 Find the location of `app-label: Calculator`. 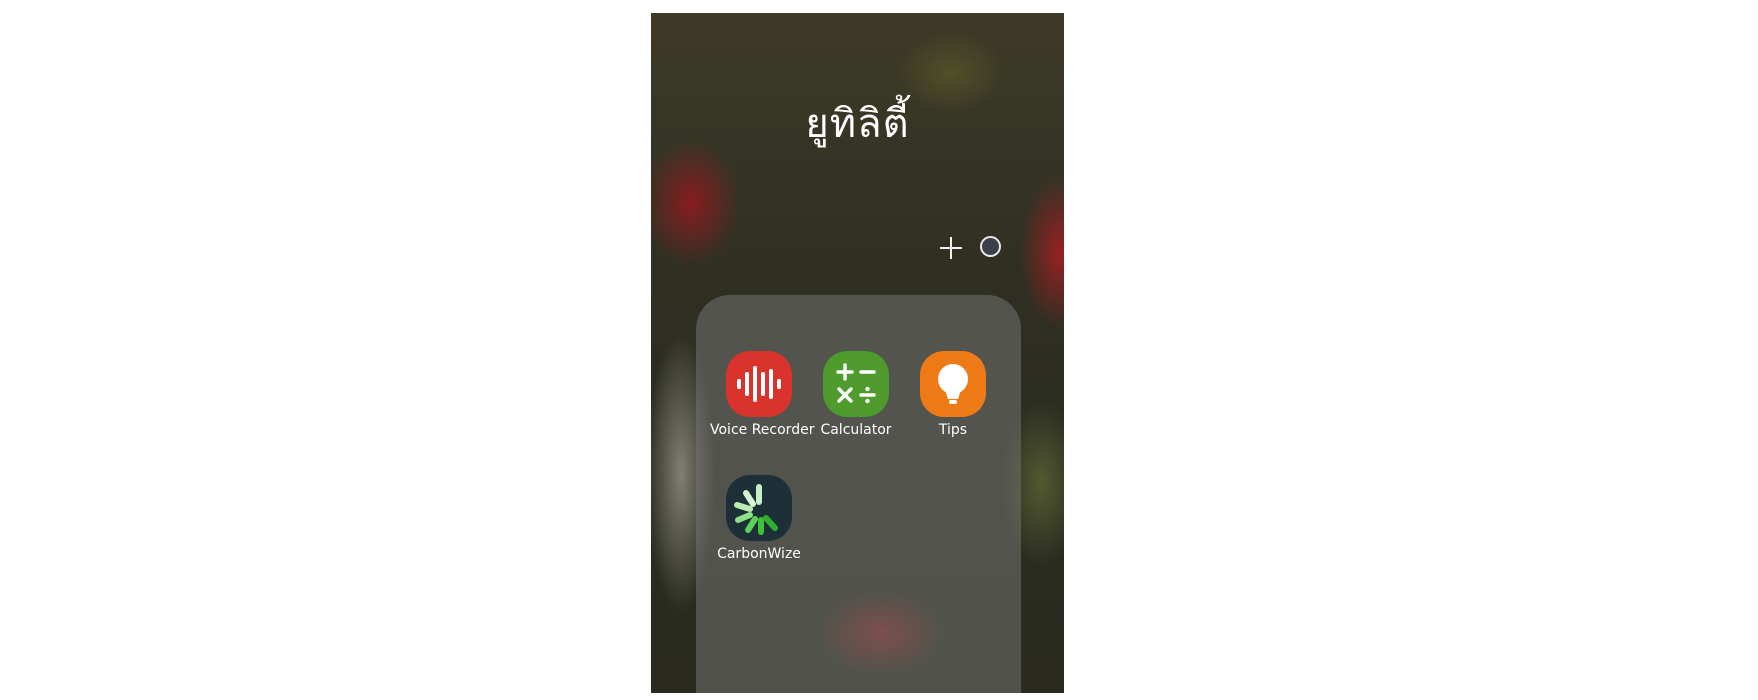

app-label: Calculator is located at coordinates (856, 430).